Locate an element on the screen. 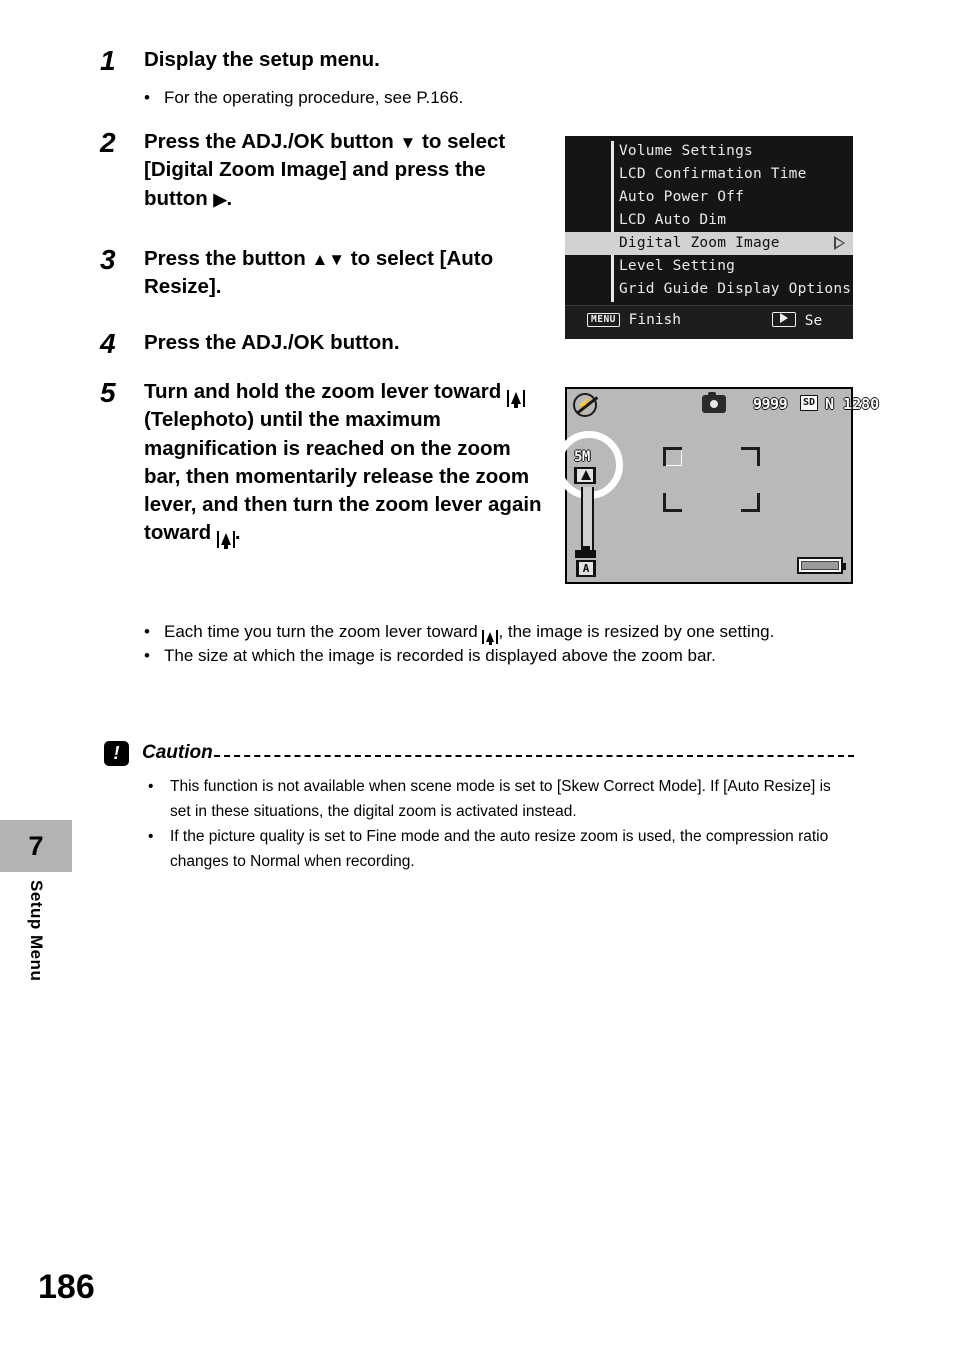  camera-lcd-screenshot: ⚡ 9999 SD N 1280 5M A is located at coordinates (717, 485).